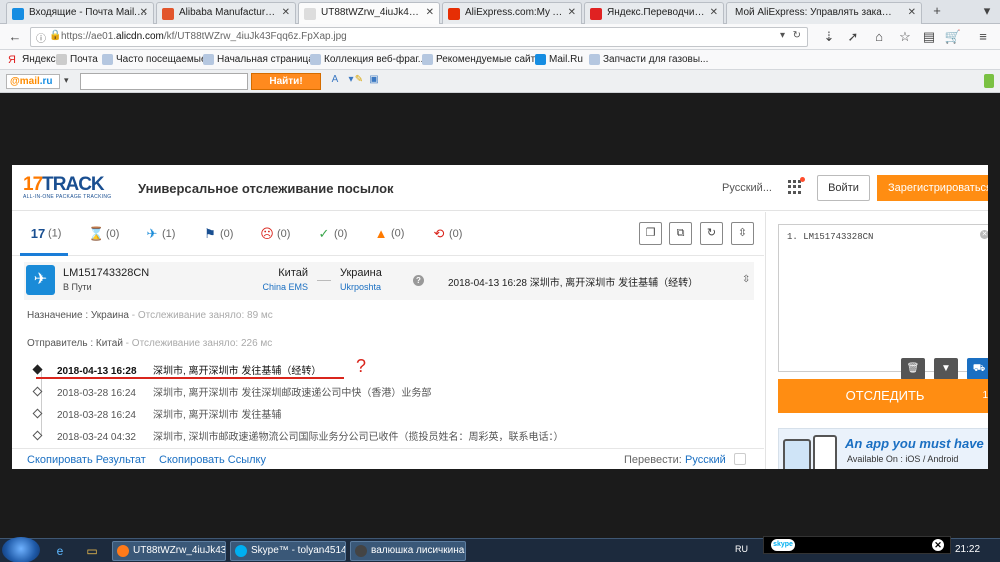 The height and width of the screenshot is (562, 1000). Describe the element at coordinates (447, 234) in the screenshot. I see `filter-expired: ⟲ (0)` at that location.